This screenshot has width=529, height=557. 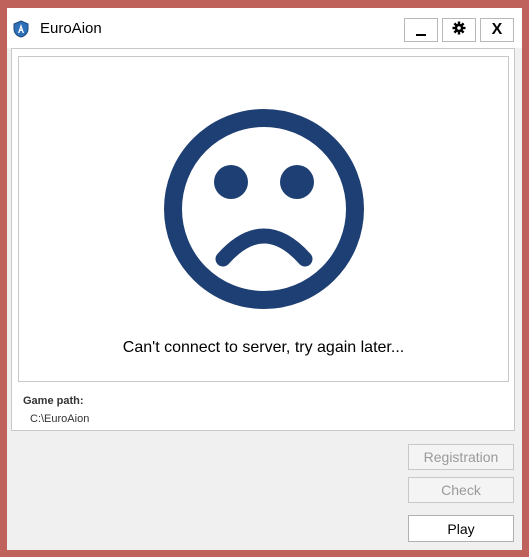 I want to click on sad-face-icon, so click(x=264, y=209).